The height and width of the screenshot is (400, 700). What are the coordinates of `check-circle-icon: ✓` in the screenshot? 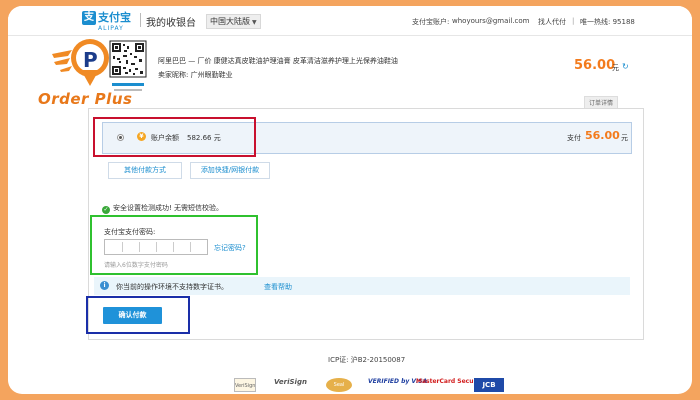 It's located at (106, 210).